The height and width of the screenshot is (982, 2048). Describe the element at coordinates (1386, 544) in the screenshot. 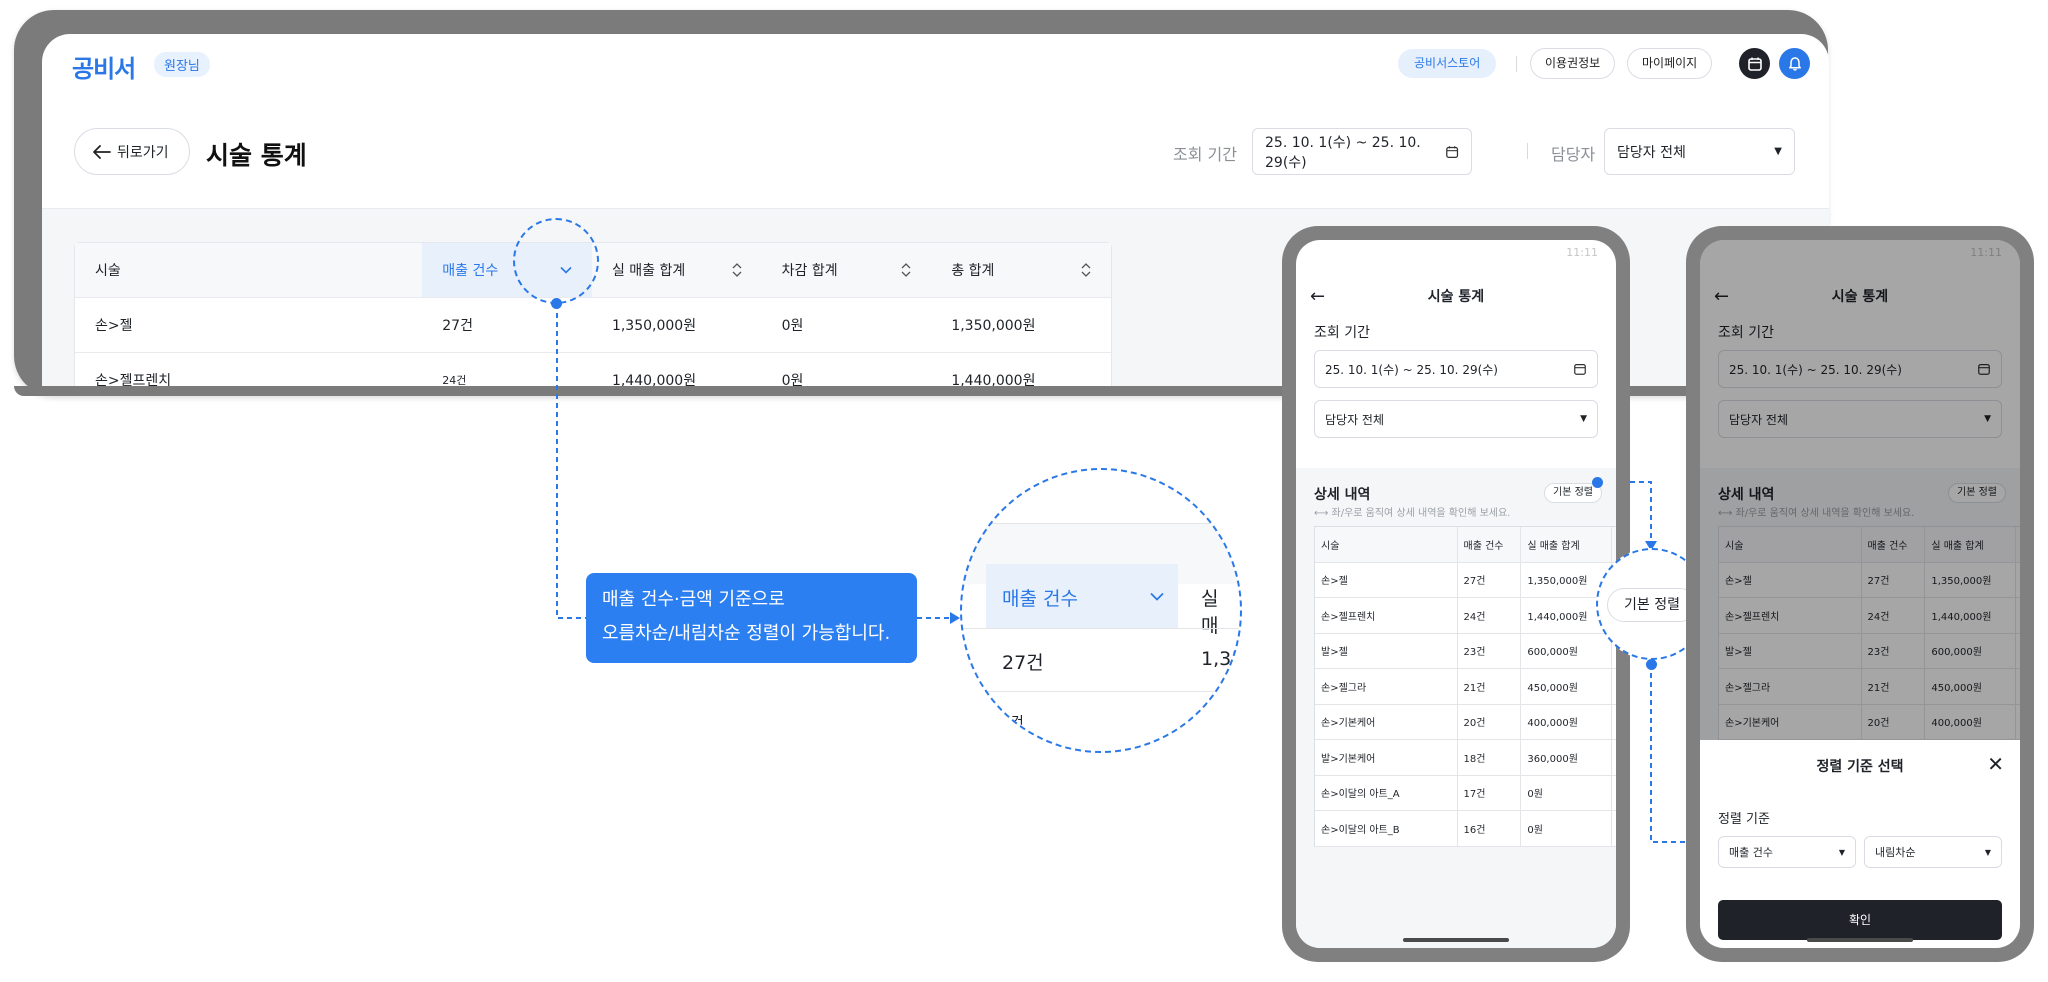

I see `table-cell: 시술` at that location.